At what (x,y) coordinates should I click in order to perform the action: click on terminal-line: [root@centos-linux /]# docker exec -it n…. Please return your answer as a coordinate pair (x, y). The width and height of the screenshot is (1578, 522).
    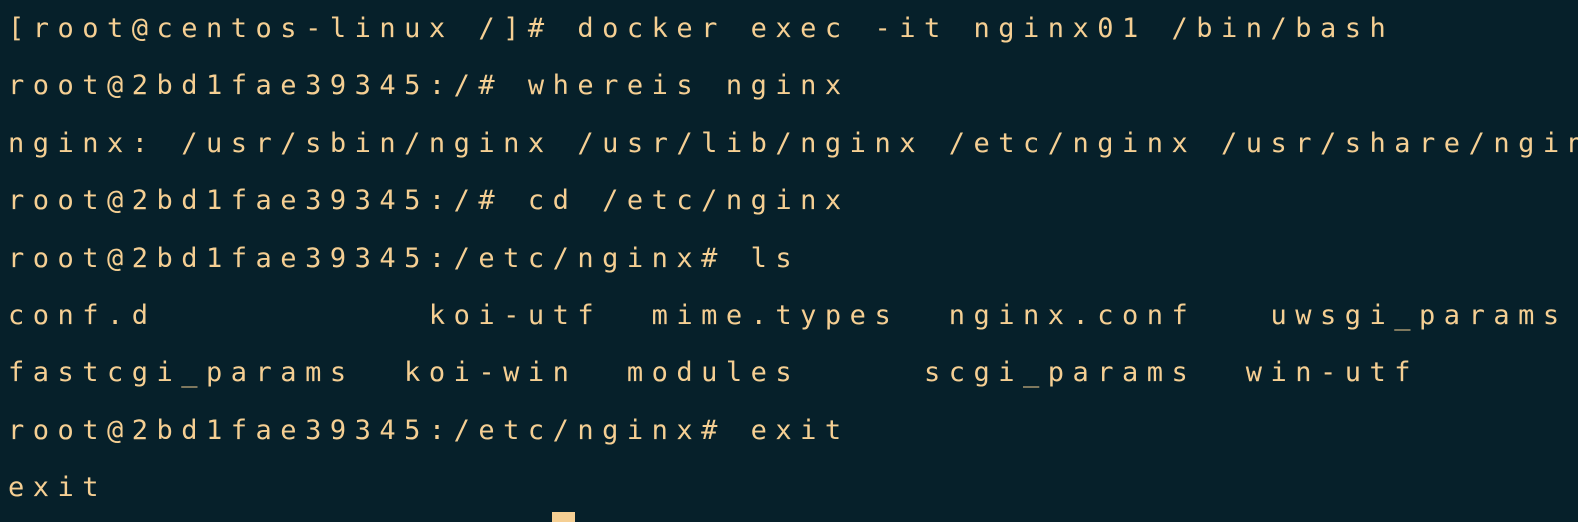
    Looking at the image, I should click on (701, 28).